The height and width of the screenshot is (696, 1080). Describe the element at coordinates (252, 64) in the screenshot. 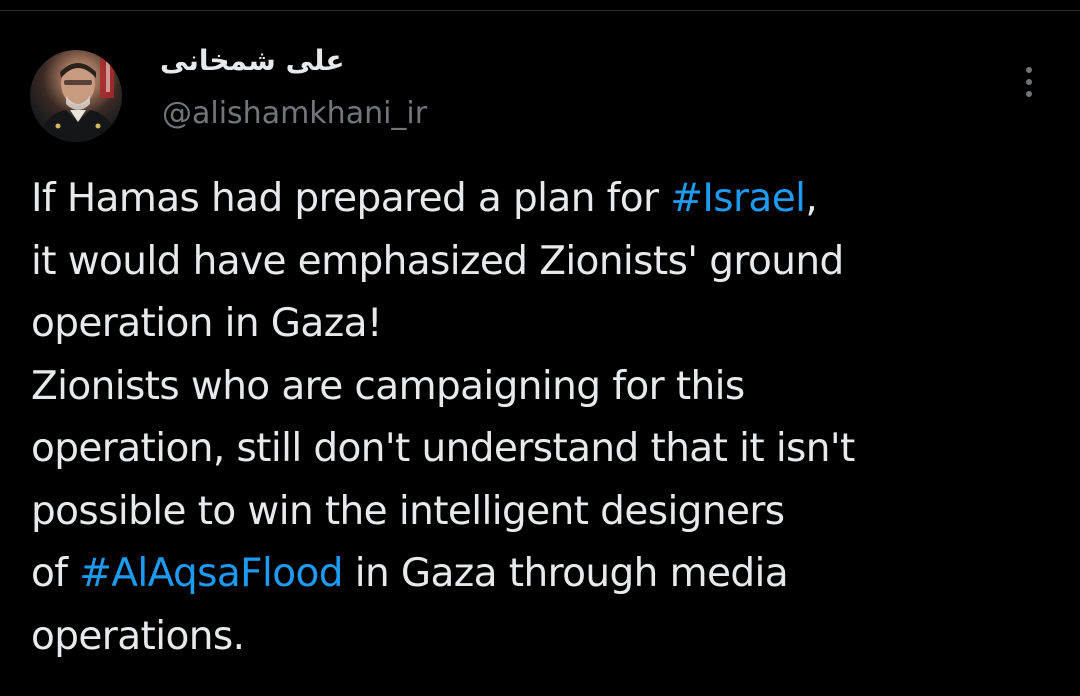

I see `author-display-name: علی شمخانی` at that location.